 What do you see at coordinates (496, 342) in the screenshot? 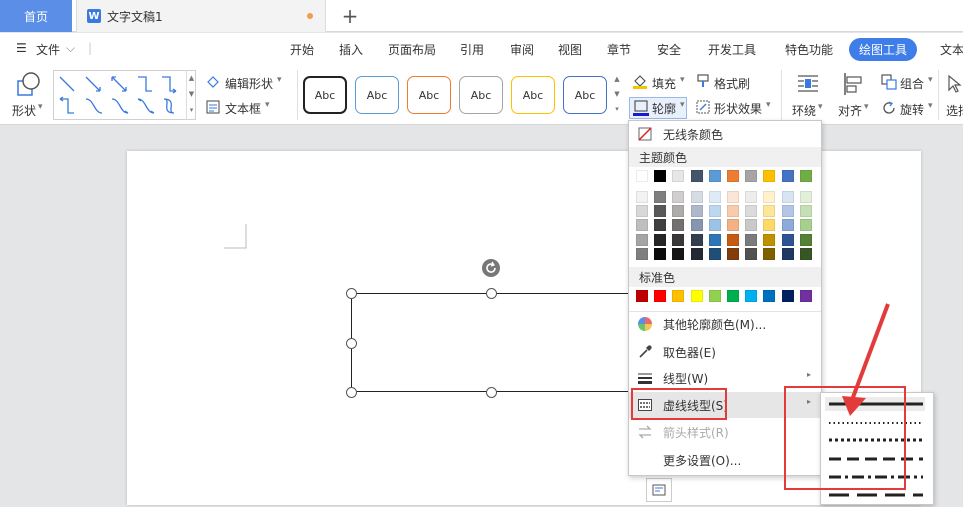
I see `rectangle-shape` at bounding box center [496, 342].